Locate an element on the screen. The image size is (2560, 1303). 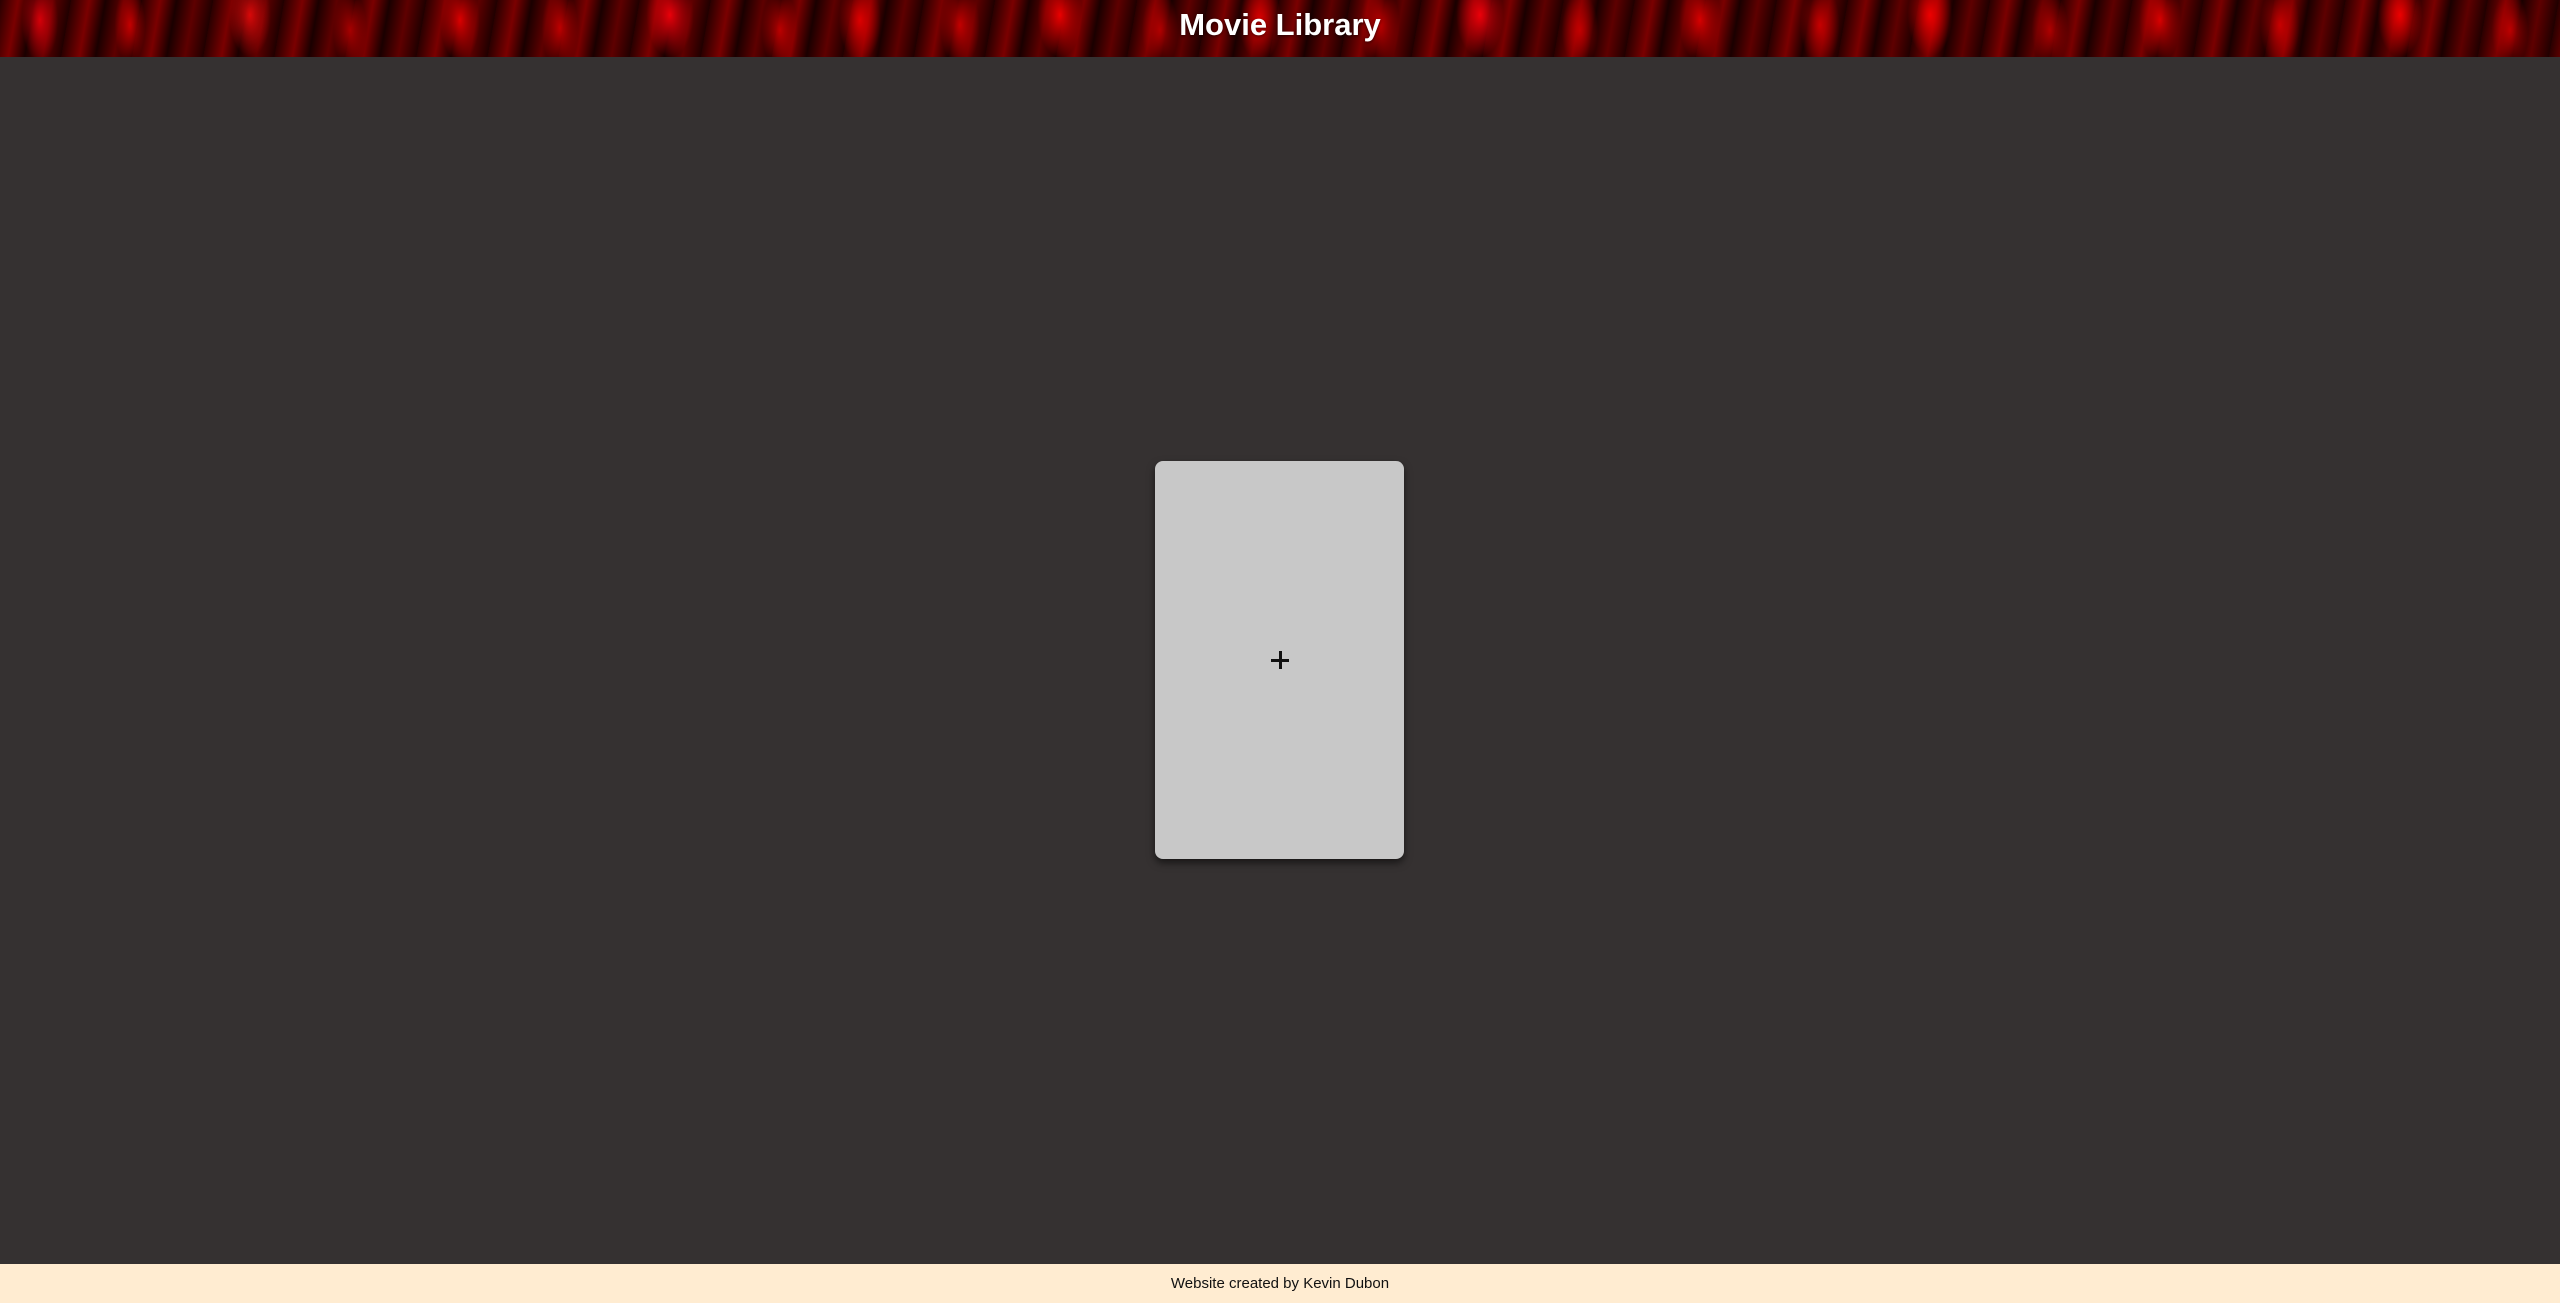
plus-icon is located at coordinates (1279, 660).